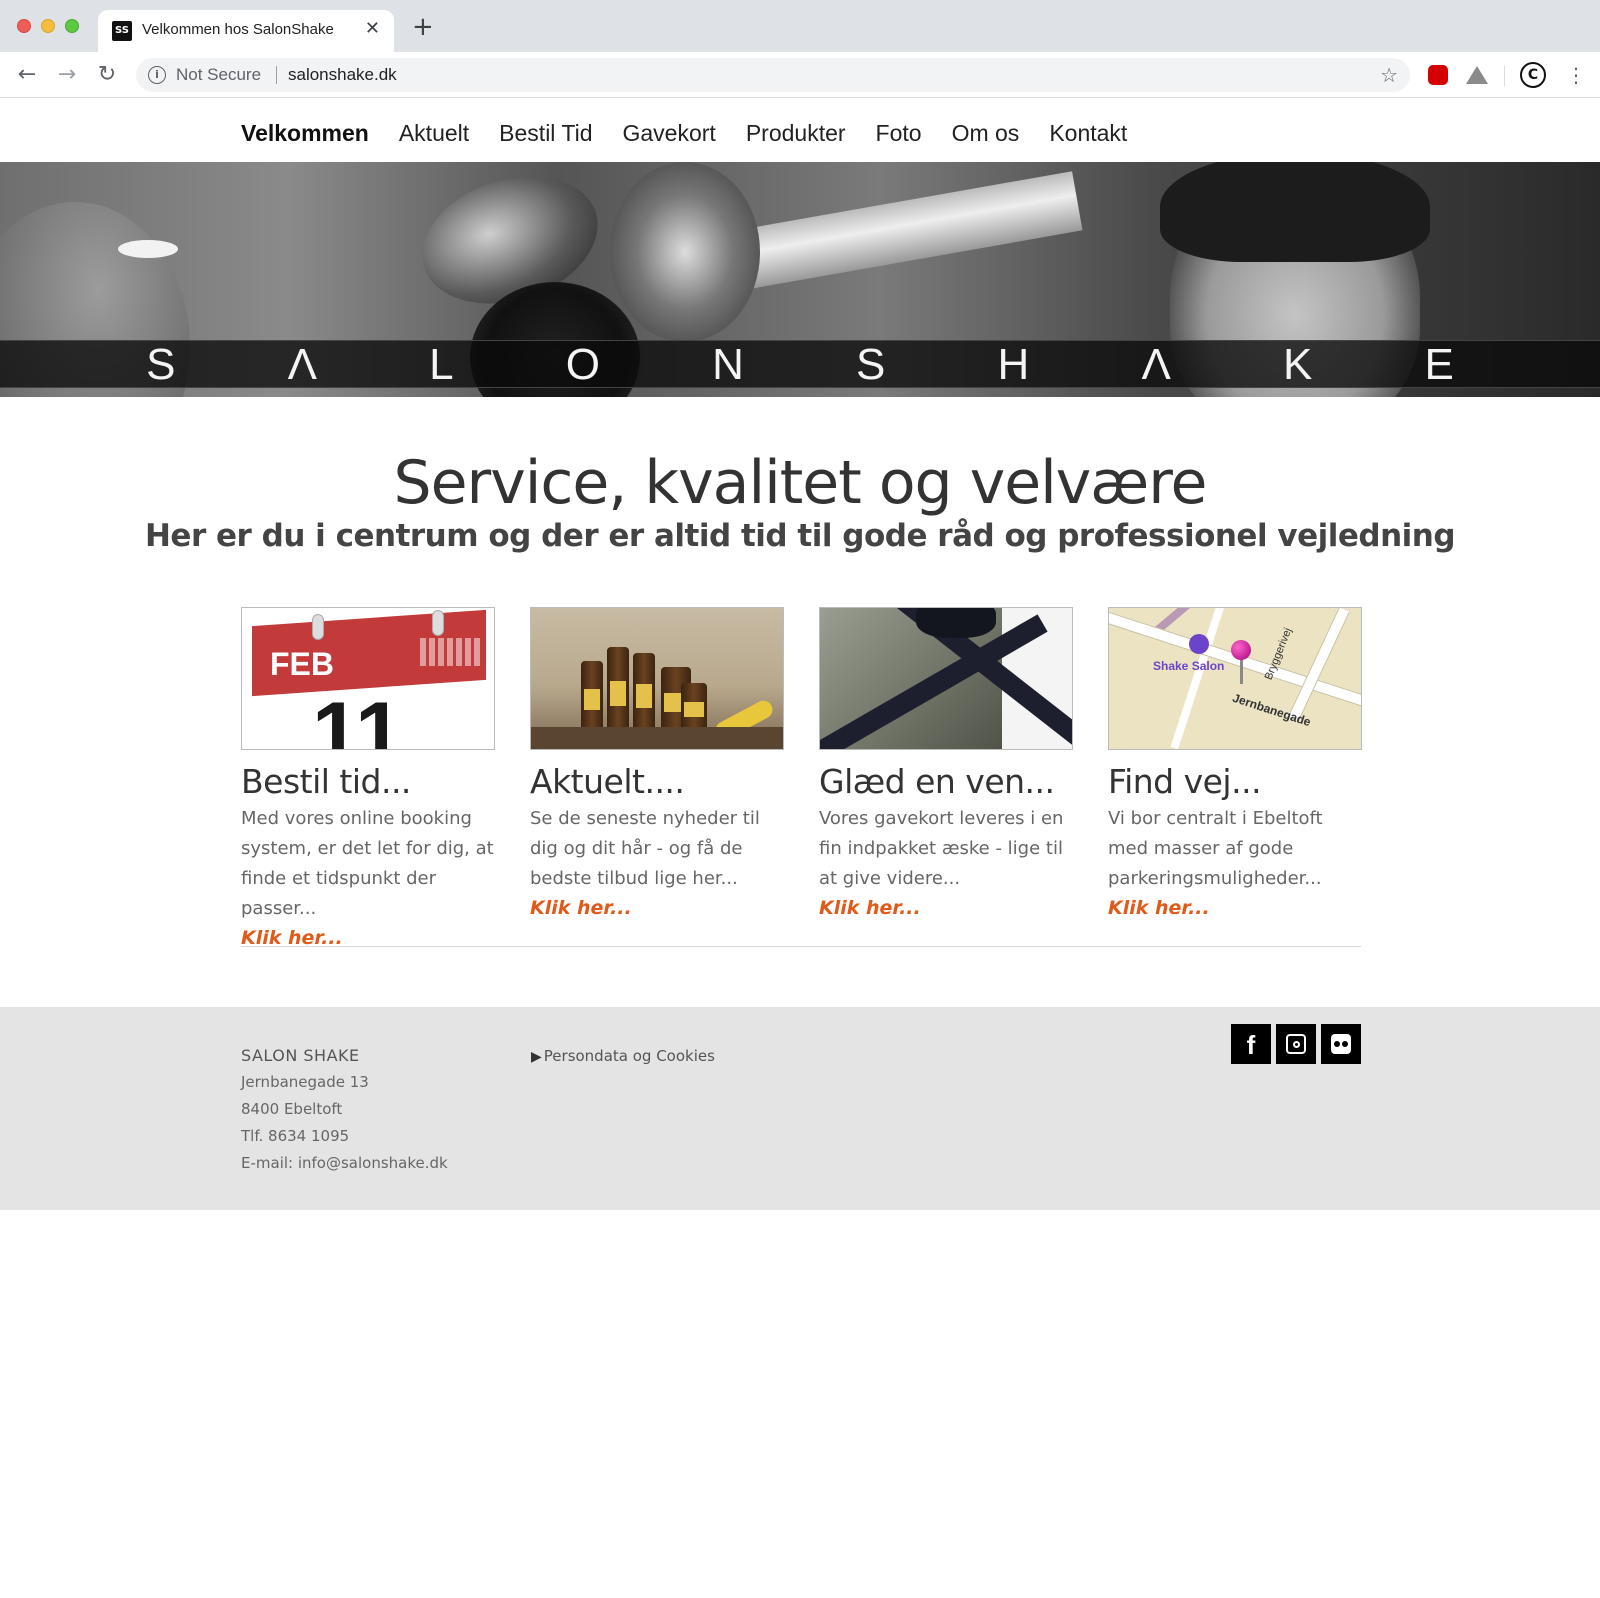 The height and width of the screenshot is (1598, 1600). I want to click on flickr-icon, so click(1341, 1044).